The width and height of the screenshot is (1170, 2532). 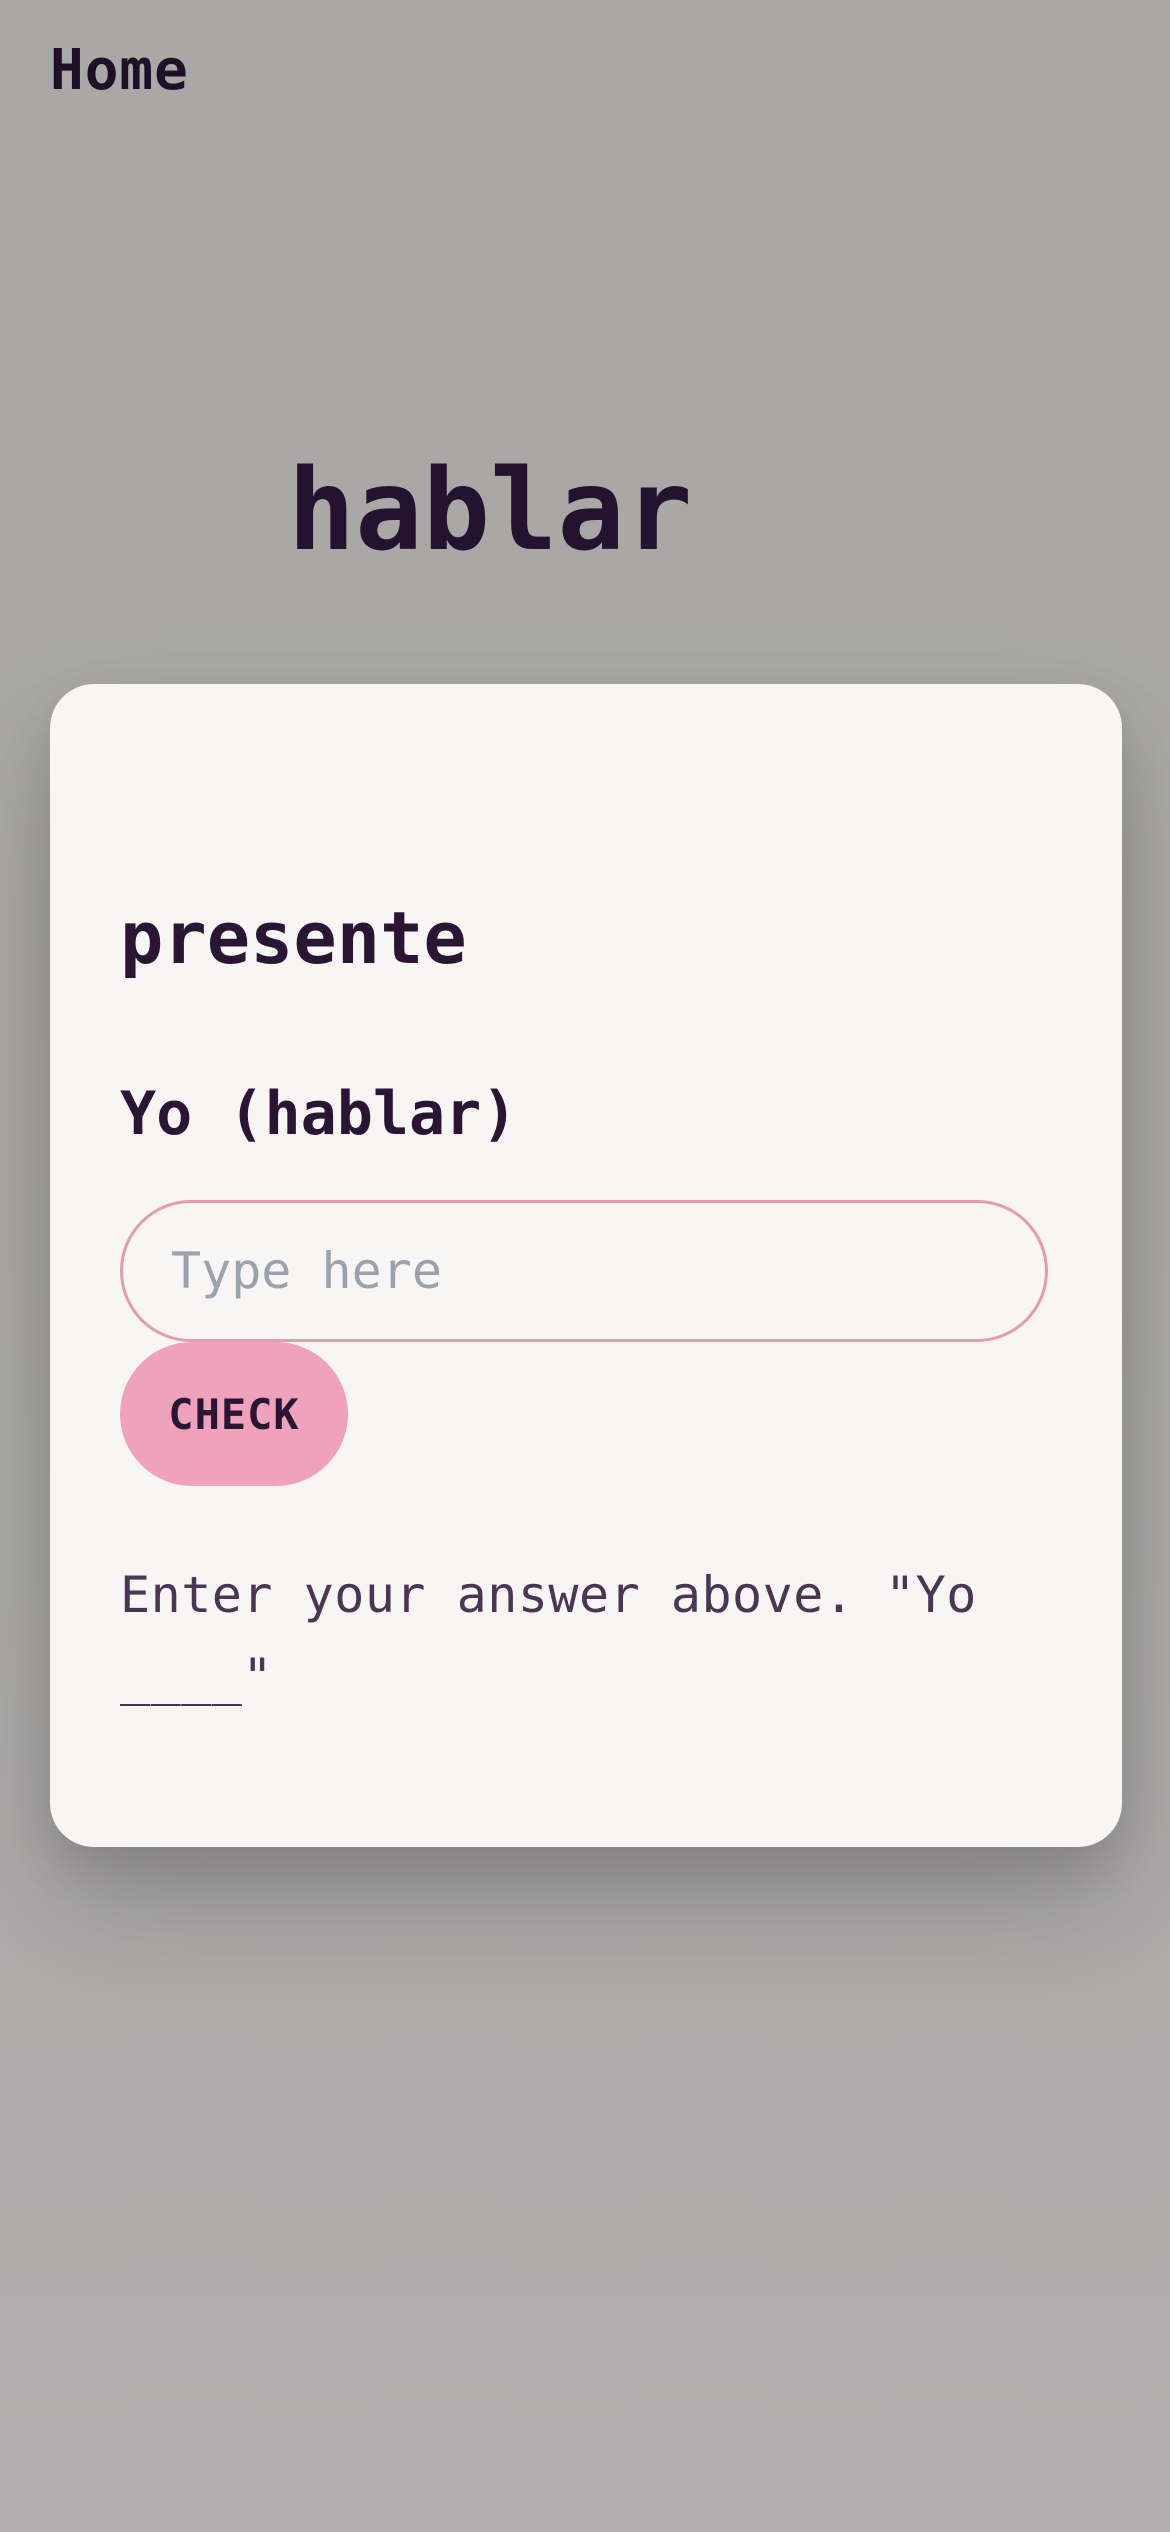 I want to click on check-button: CHECK, so click(x=234, y=1414).